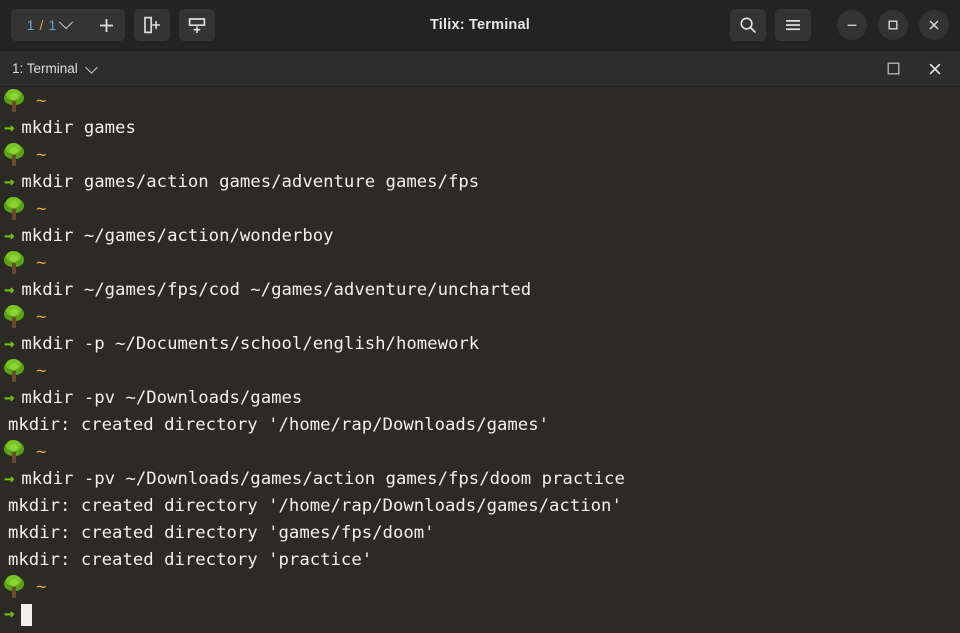 This screenshot has width=960, height=633. Describe the element at coordinates (893, 69) in the screenshot. I see `terminal-maximize-button` at that location.